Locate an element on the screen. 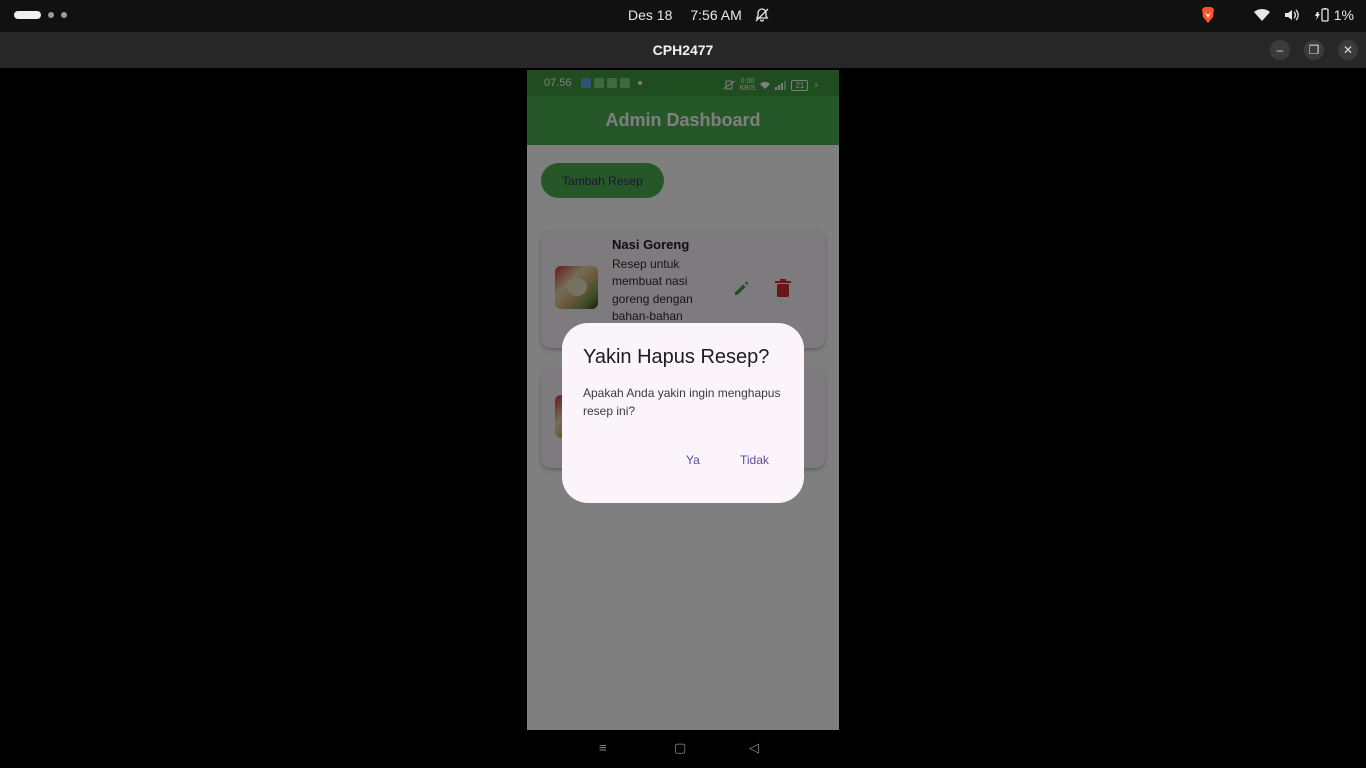 The image size is (1366, 768). back-icon: ◁ is located at coordinates (754, 748).